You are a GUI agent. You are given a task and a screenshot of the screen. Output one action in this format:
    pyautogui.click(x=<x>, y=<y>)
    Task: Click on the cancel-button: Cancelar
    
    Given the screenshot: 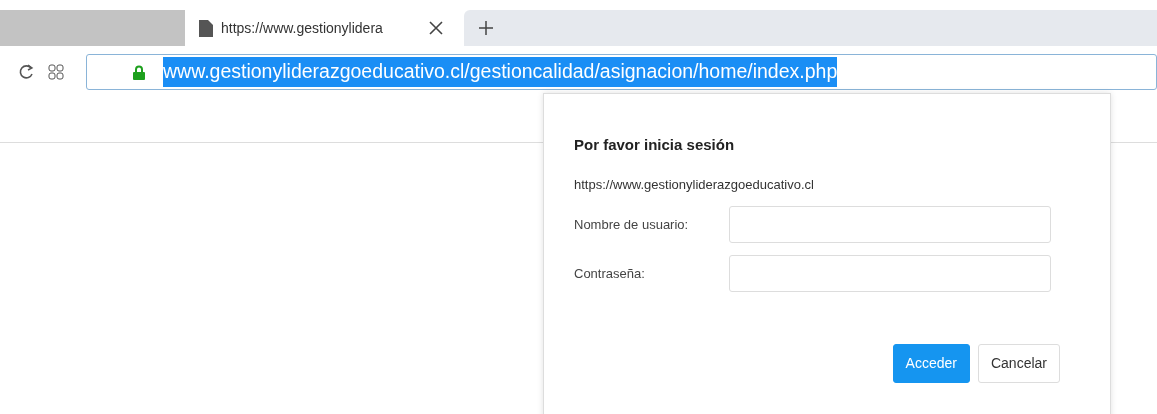 What is the action you would take?
    pyautogui.click(x=1018, y=363)
    